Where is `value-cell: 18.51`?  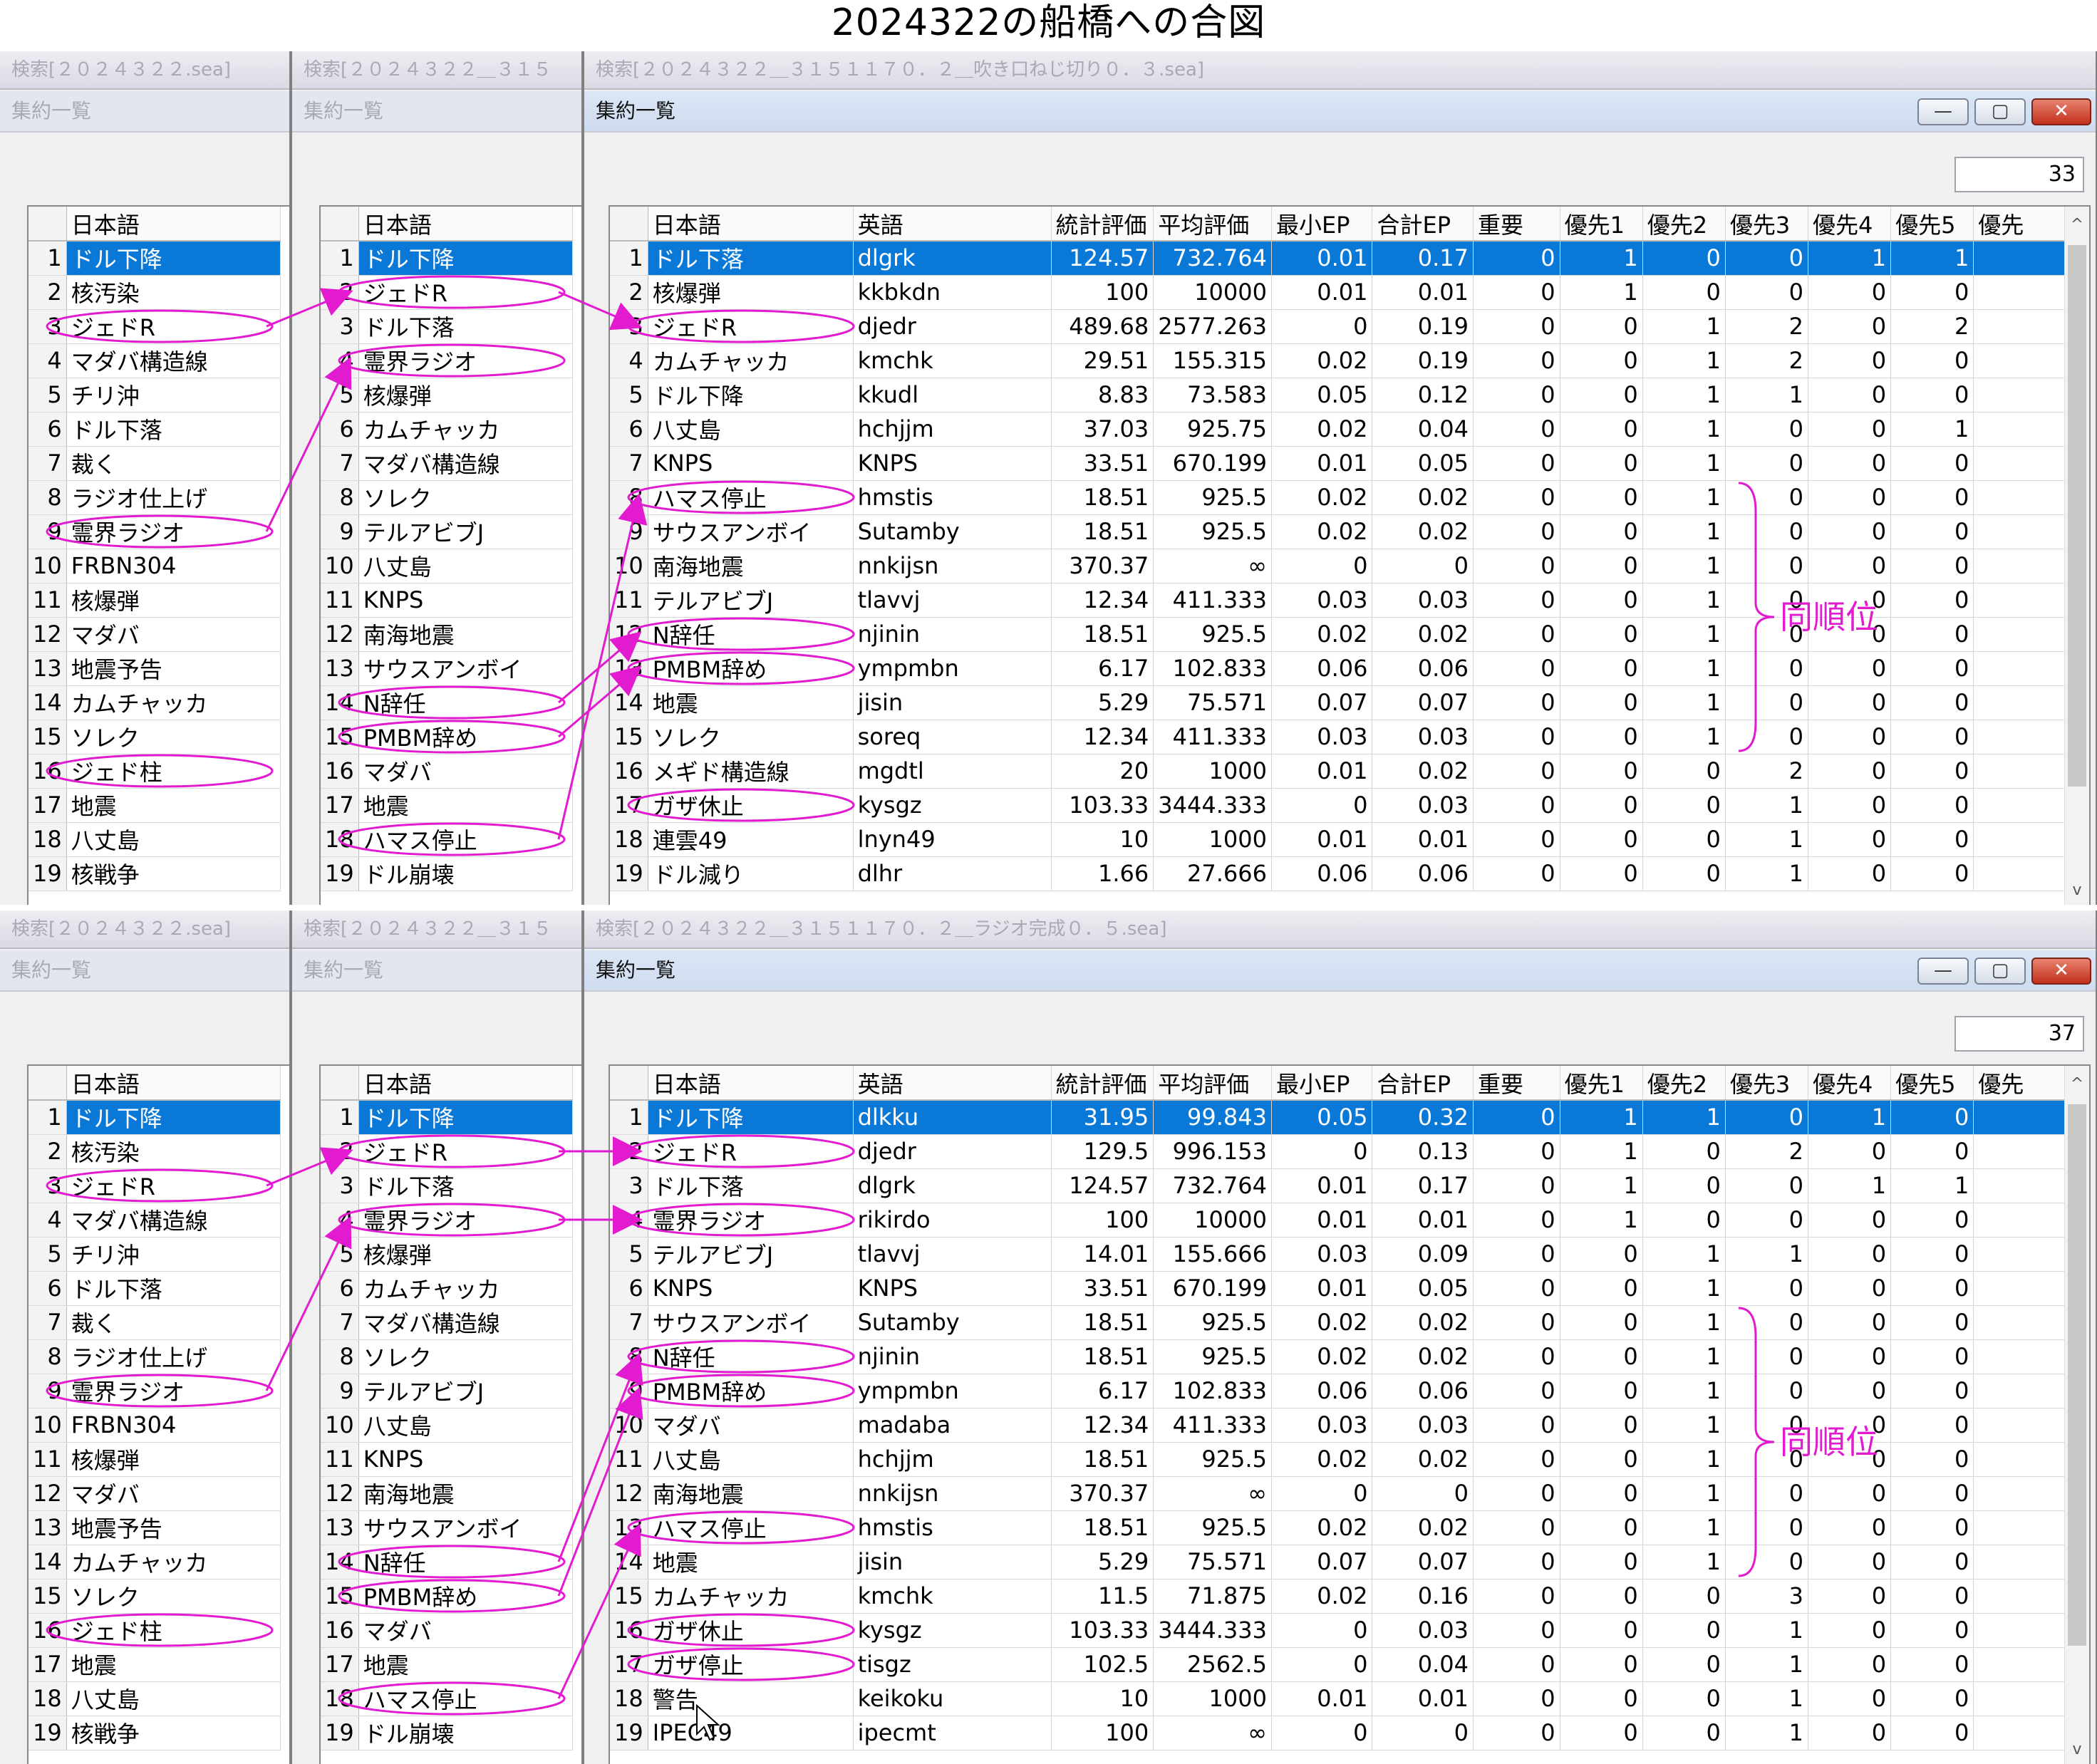 value-cell: 18.51 is located at coordinates (1102, 1322).